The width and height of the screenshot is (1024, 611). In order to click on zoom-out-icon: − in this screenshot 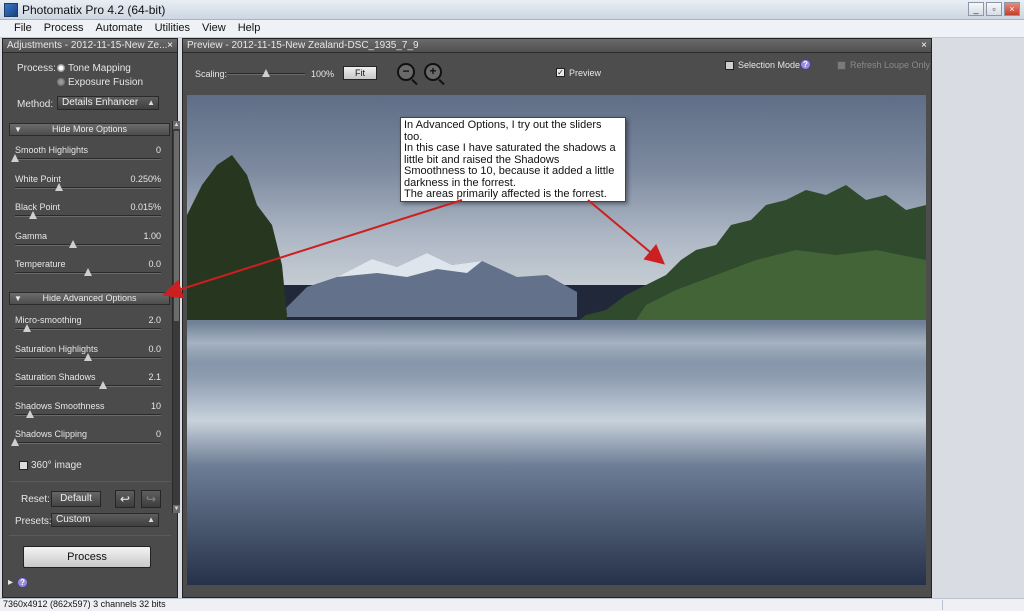, I will do `click(406, 72)`.